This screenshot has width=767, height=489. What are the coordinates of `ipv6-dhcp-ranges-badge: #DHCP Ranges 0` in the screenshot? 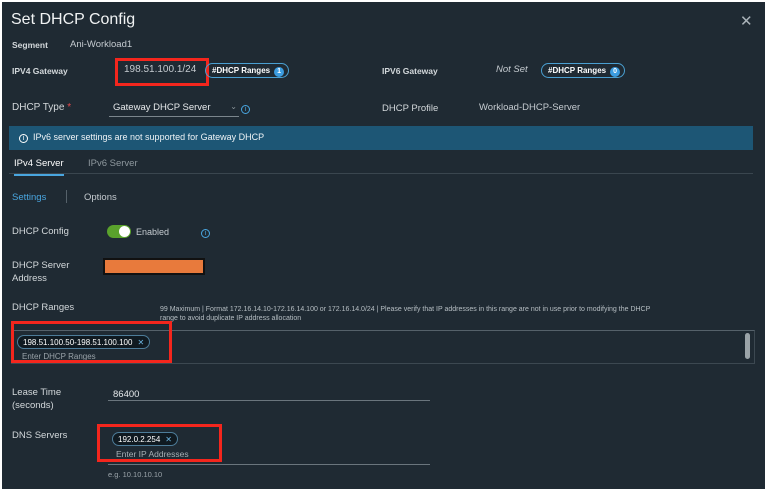 It's located at (583, 70).